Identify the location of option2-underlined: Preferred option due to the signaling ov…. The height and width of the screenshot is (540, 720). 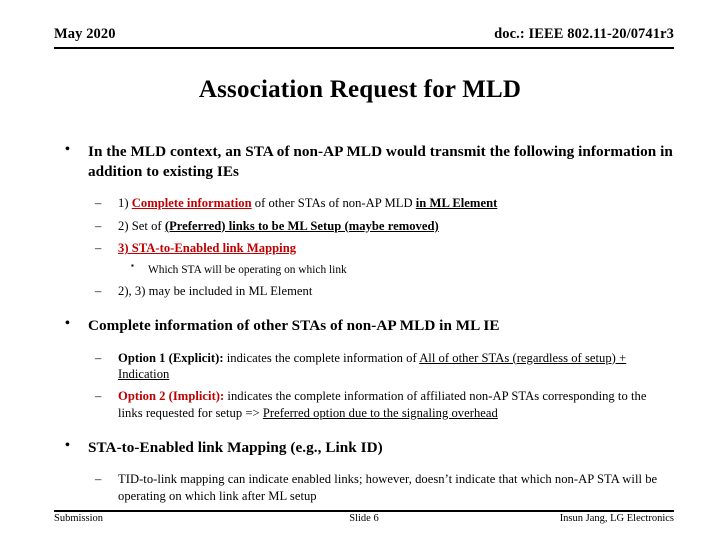
(380, 412).